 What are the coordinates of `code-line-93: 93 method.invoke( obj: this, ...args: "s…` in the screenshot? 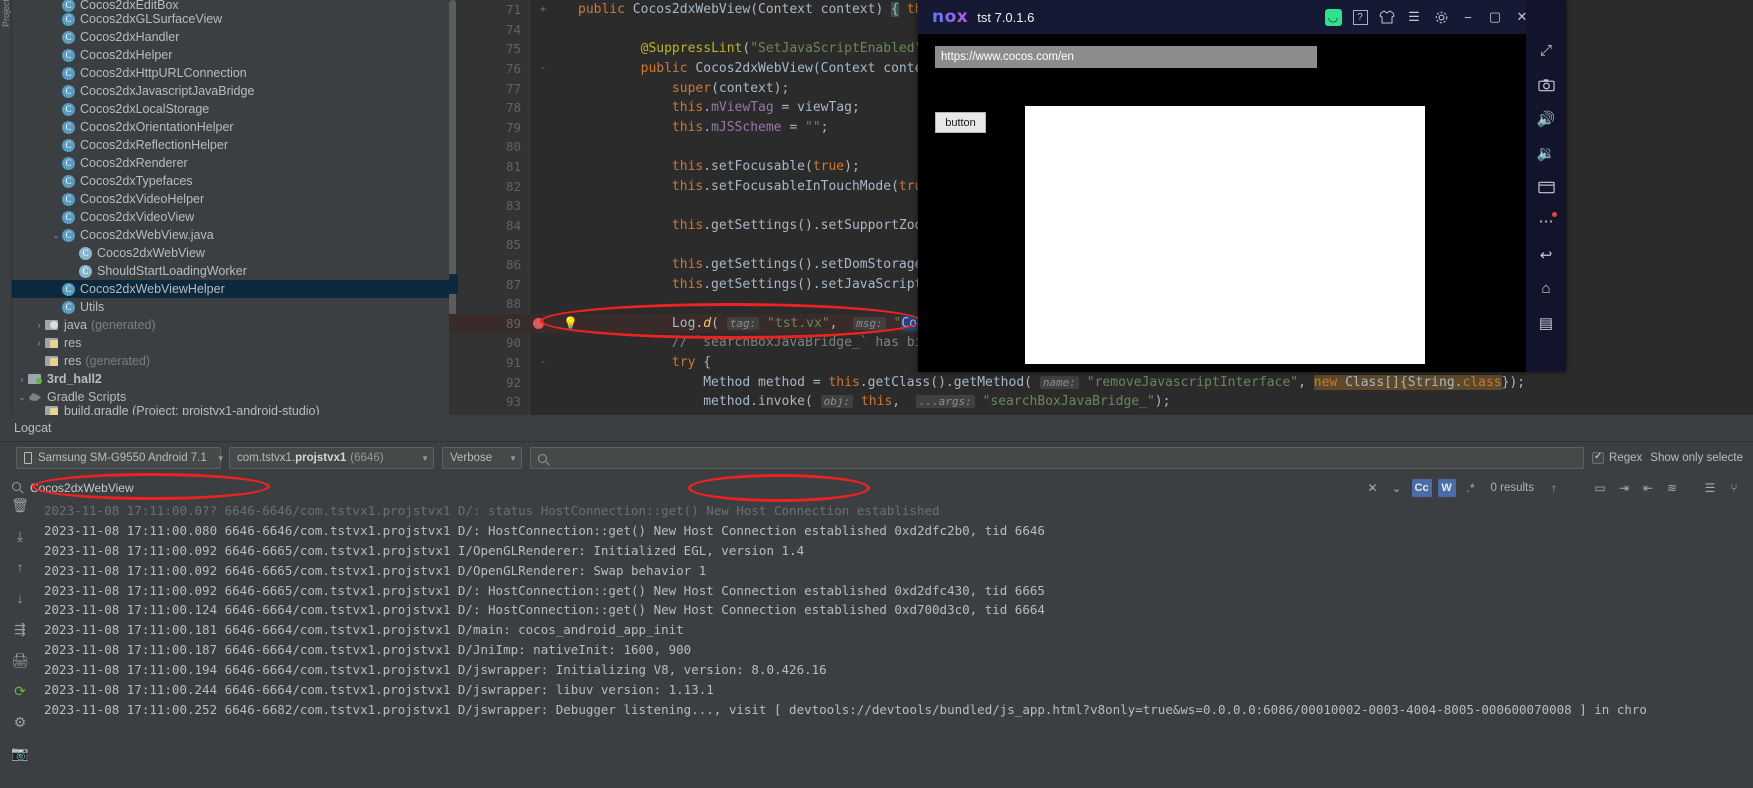 It's located at (1101, 402).